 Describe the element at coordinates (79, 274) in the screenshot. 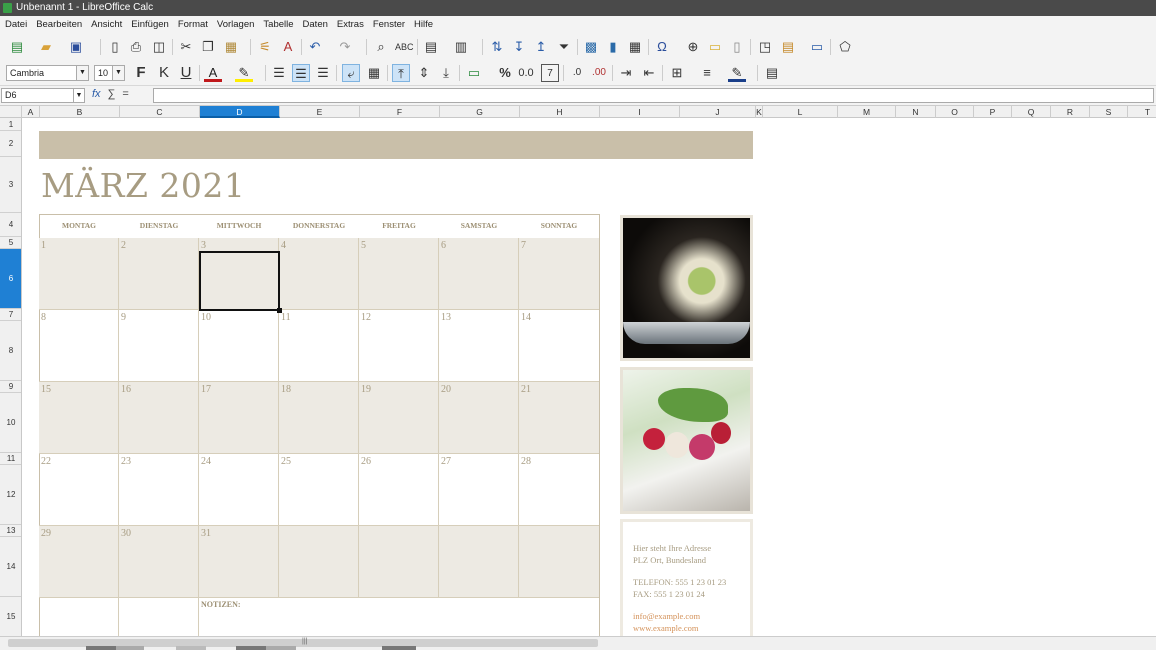

I see `calendar-day-cell: 1` at that location.